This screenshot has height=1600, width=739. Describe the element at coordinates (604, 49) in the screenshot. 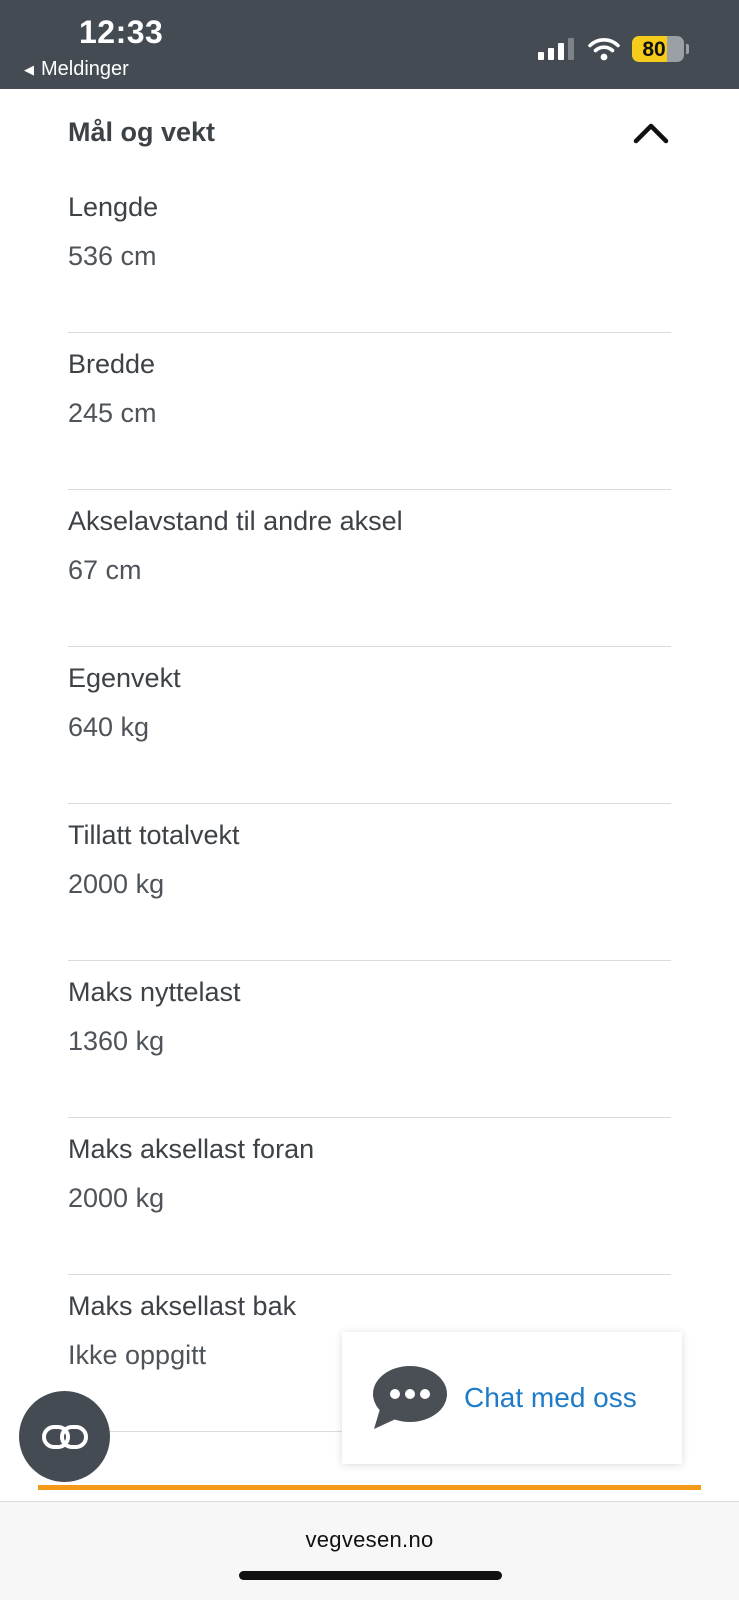

I see `wifi-icon` at that location.